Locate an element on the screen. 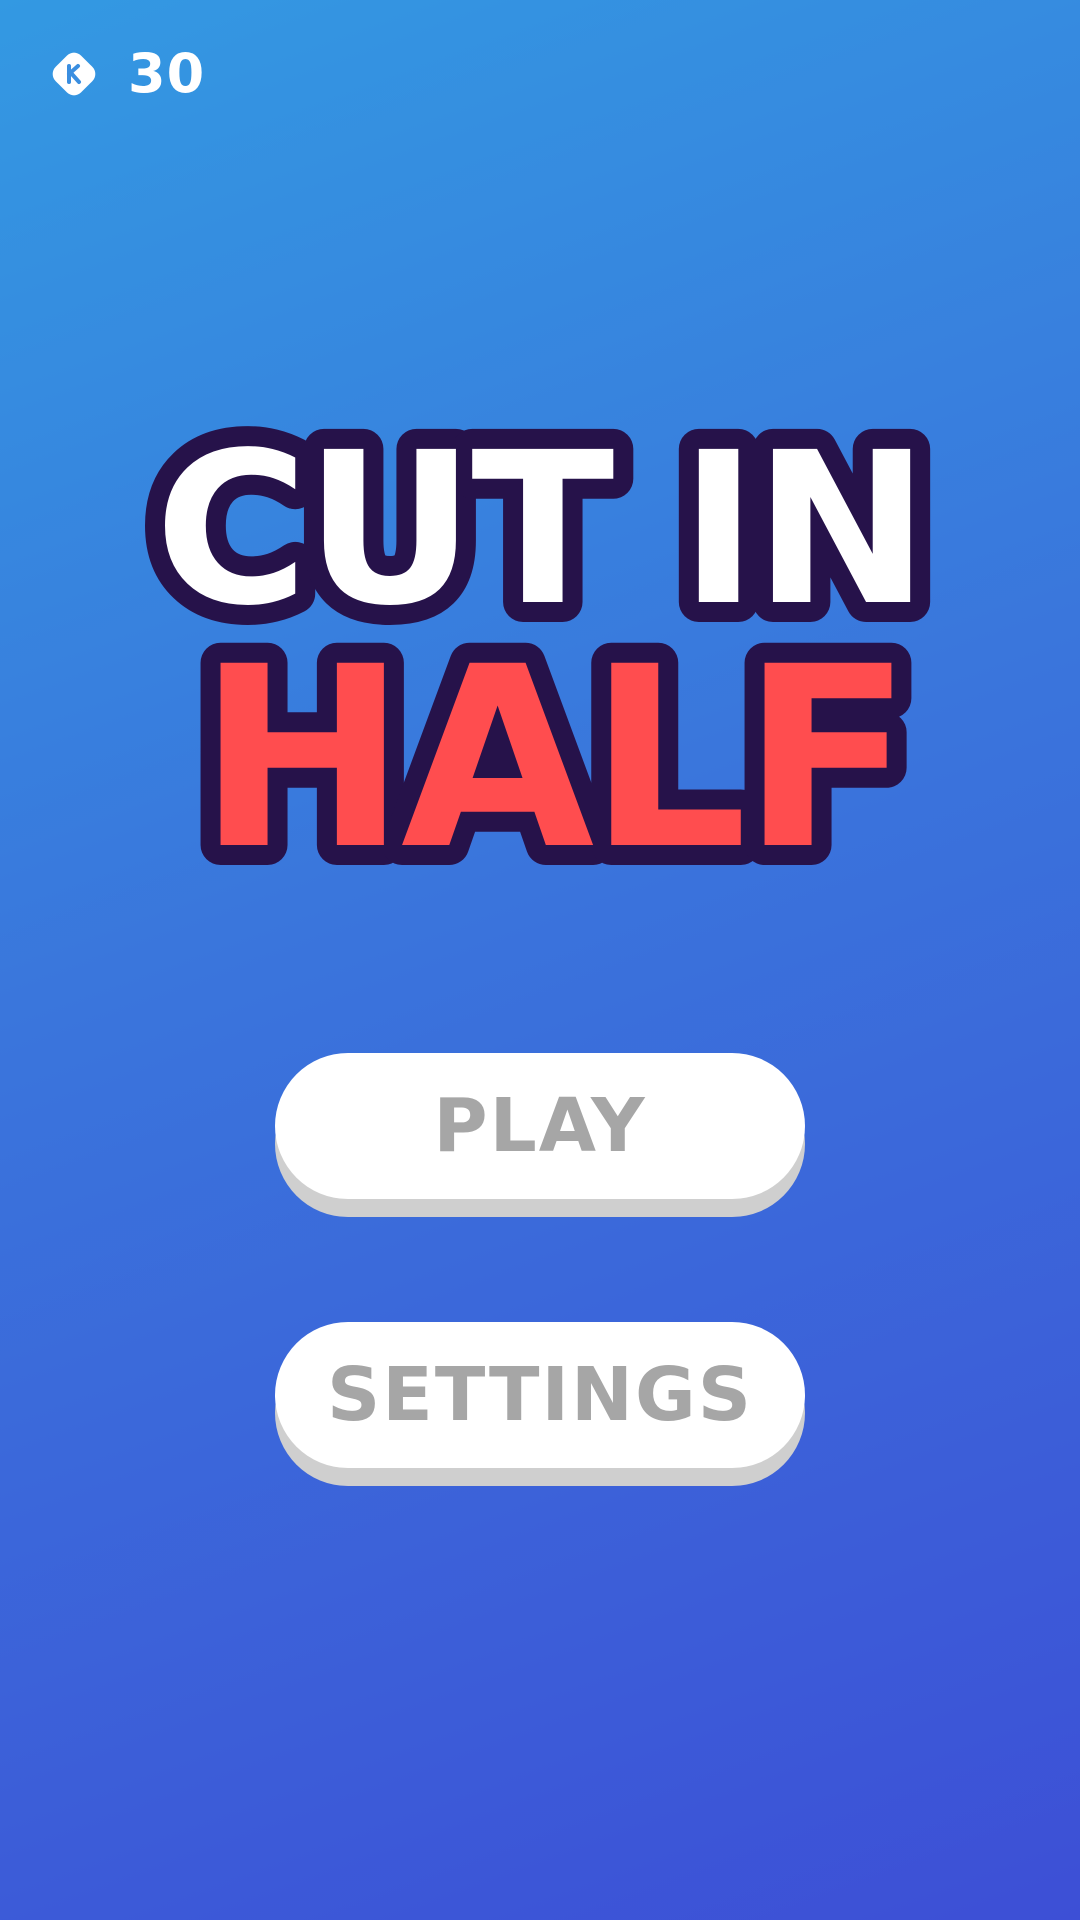  coin-icon is located at coordinates (74, 74).